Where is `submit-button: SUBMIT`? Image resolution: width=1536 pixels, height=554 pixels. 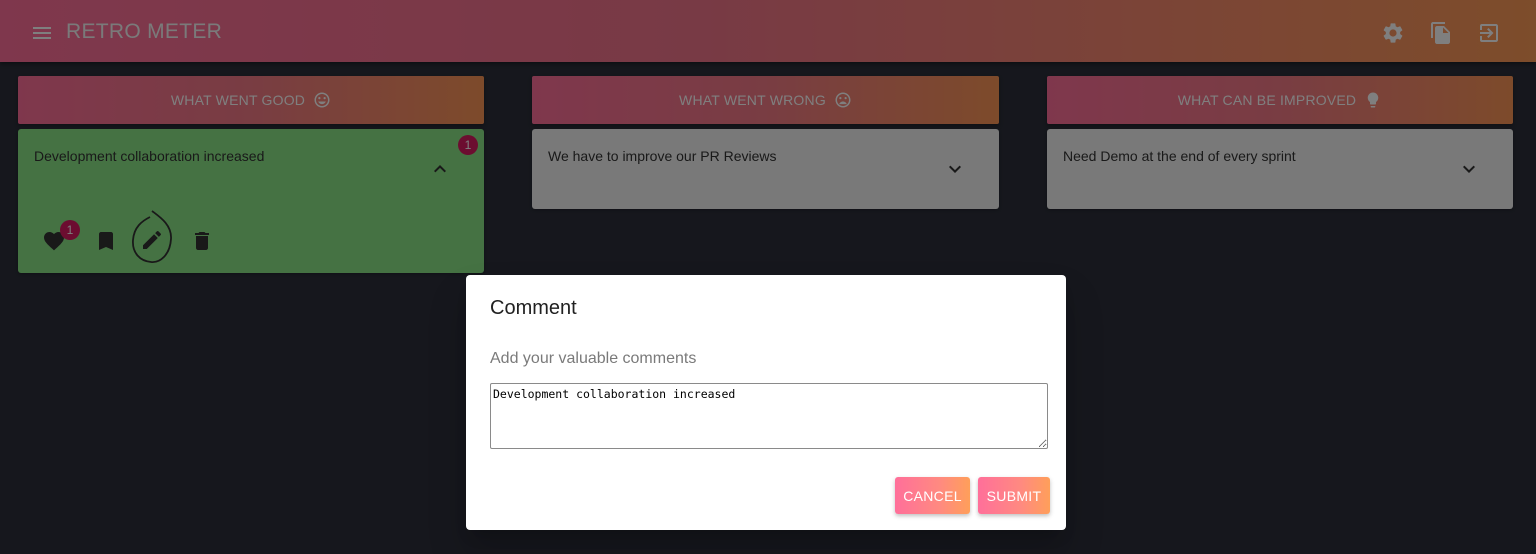 submit-button: SUBMIT is located at coordinates (1014, 495).